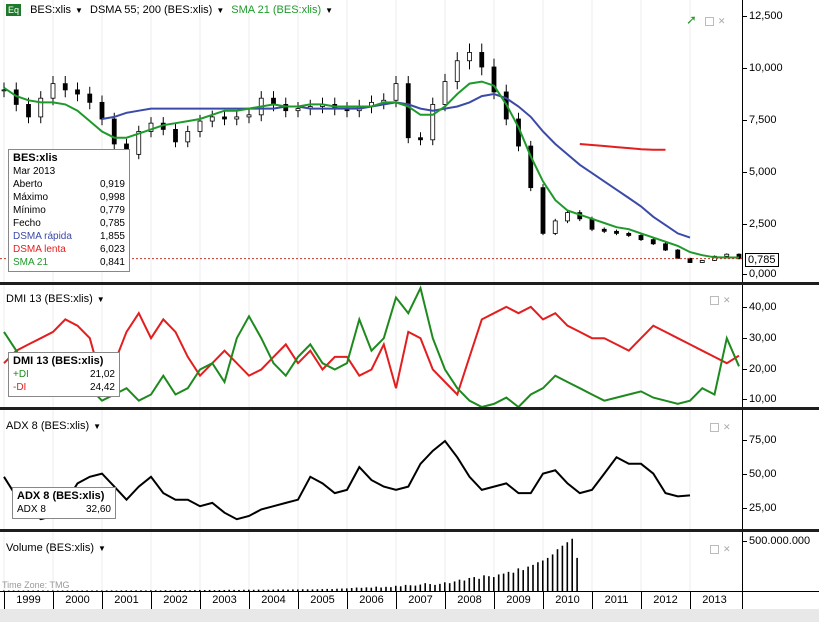  I want to click on dmi-axis: 40,00 30,00 20,00 10,00, so click(780, 346).